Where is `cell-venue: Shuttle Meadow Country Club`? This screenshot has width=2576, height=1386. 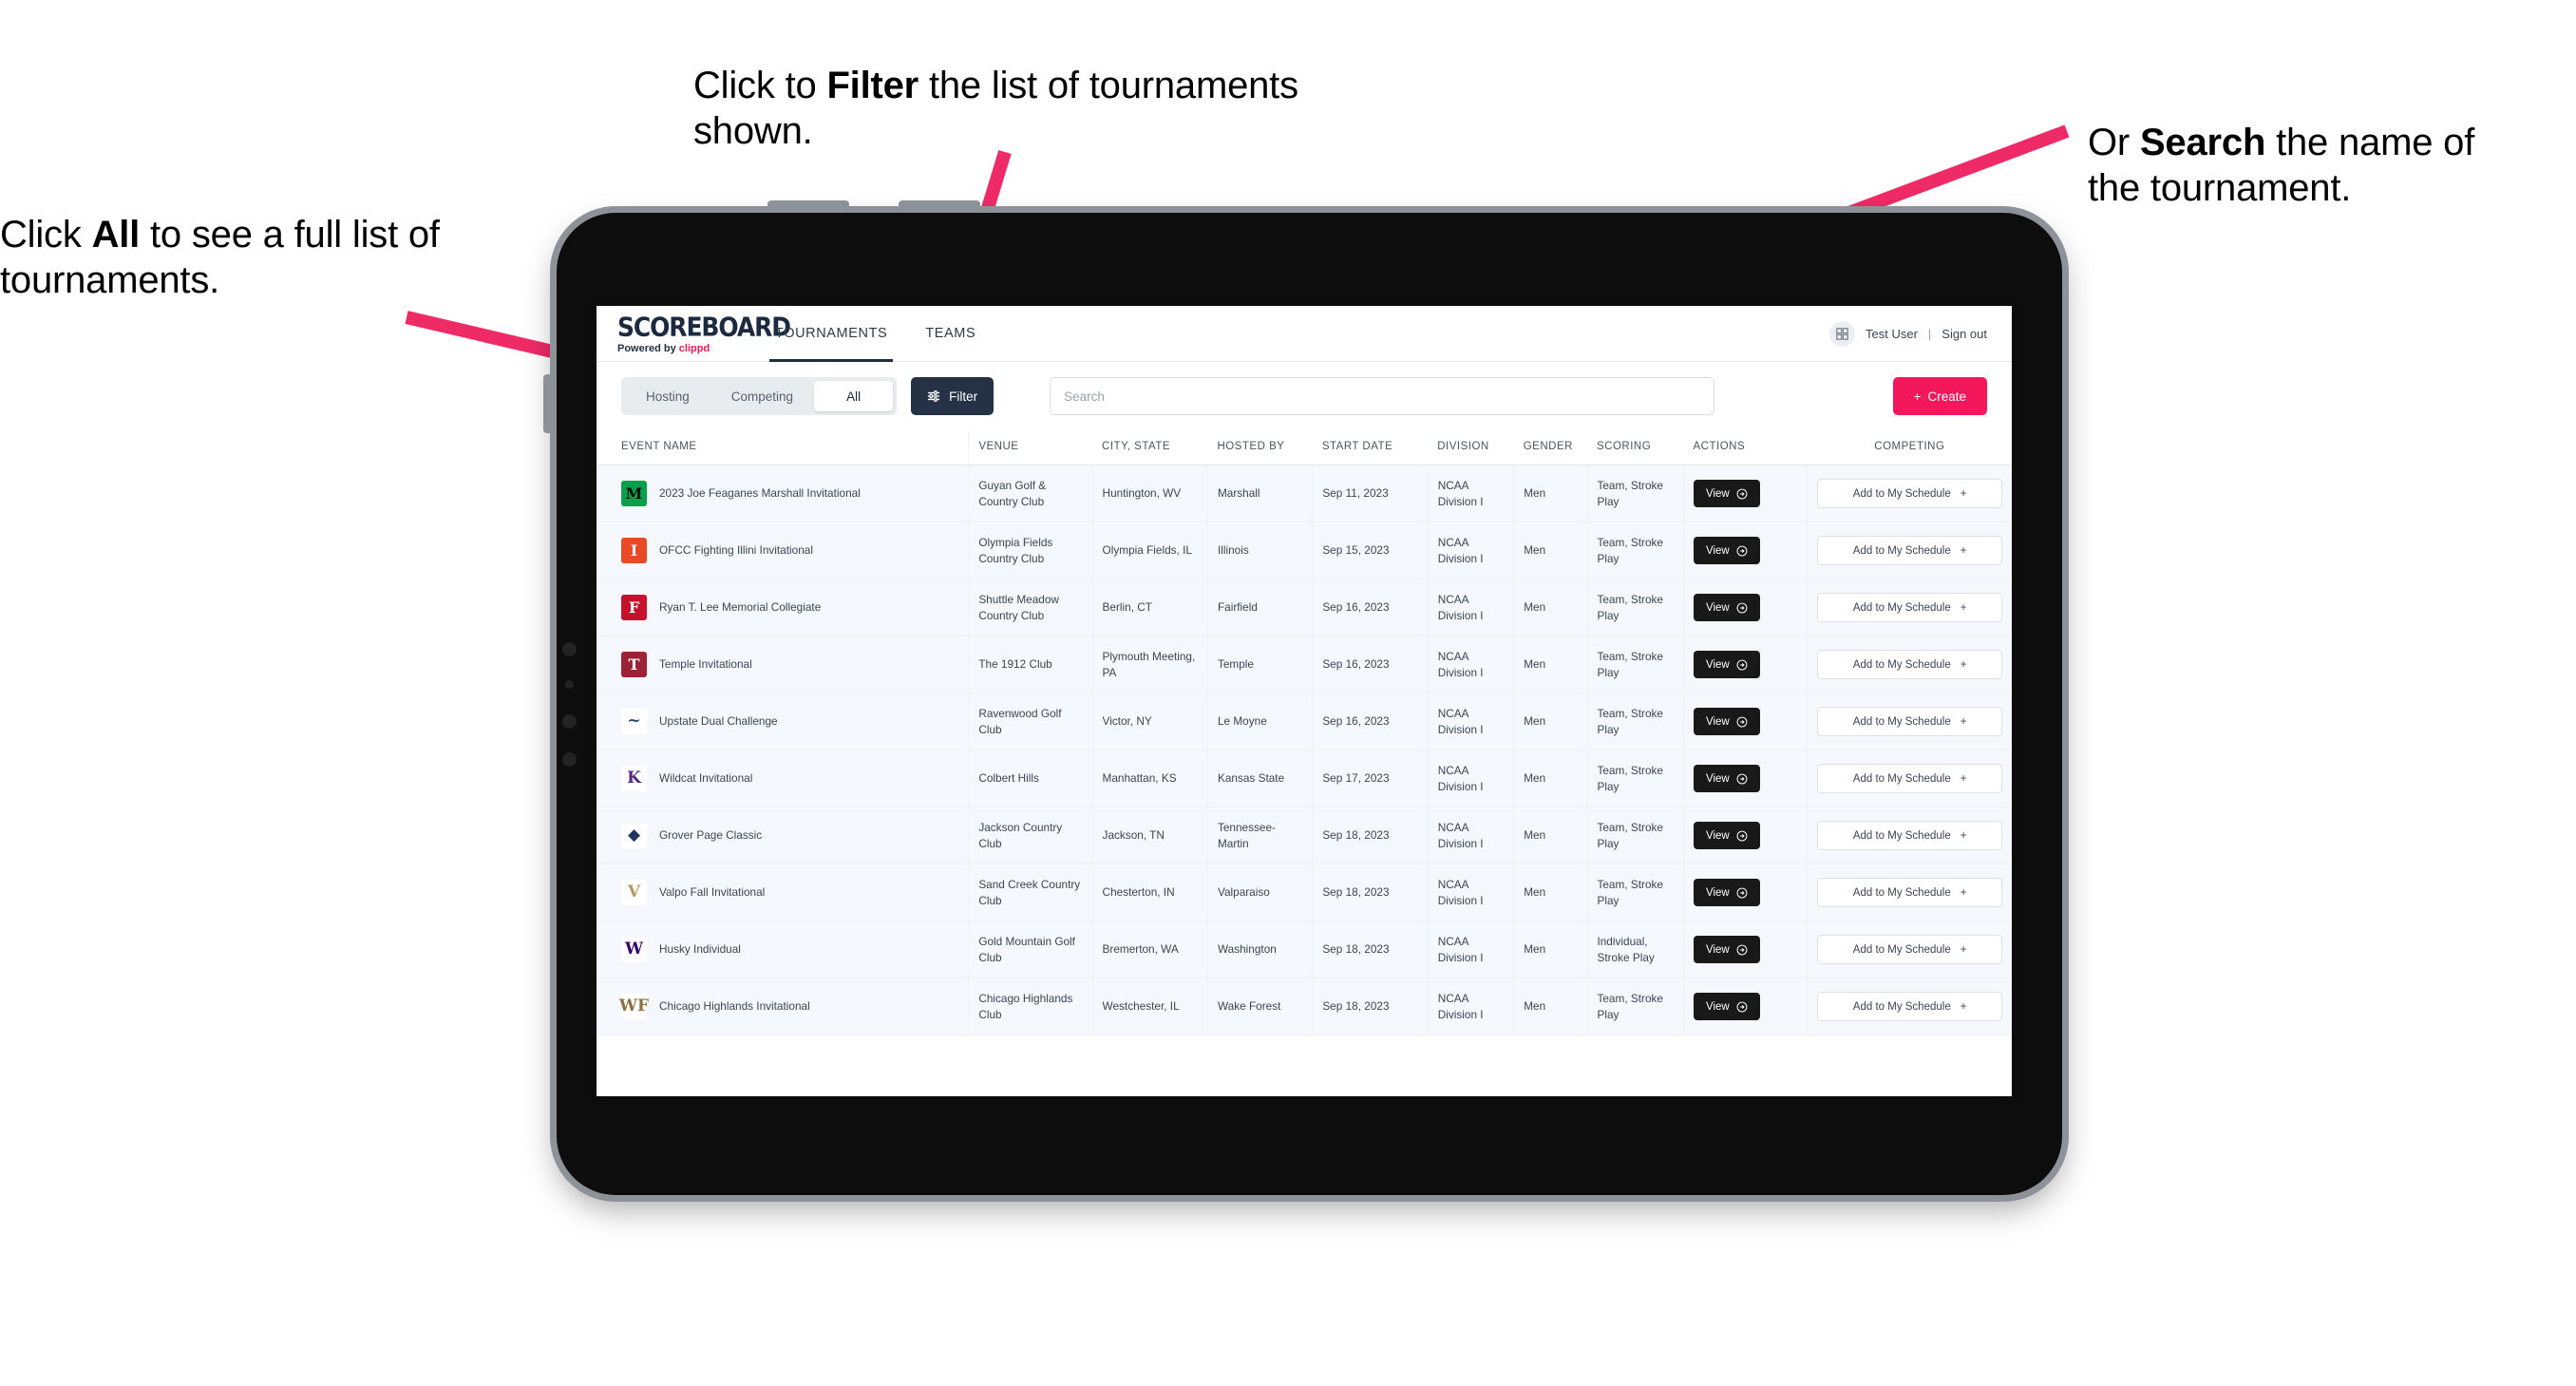 cell-venue: Shuttle Meadow Country Club is located at coordinates (1030, 607).